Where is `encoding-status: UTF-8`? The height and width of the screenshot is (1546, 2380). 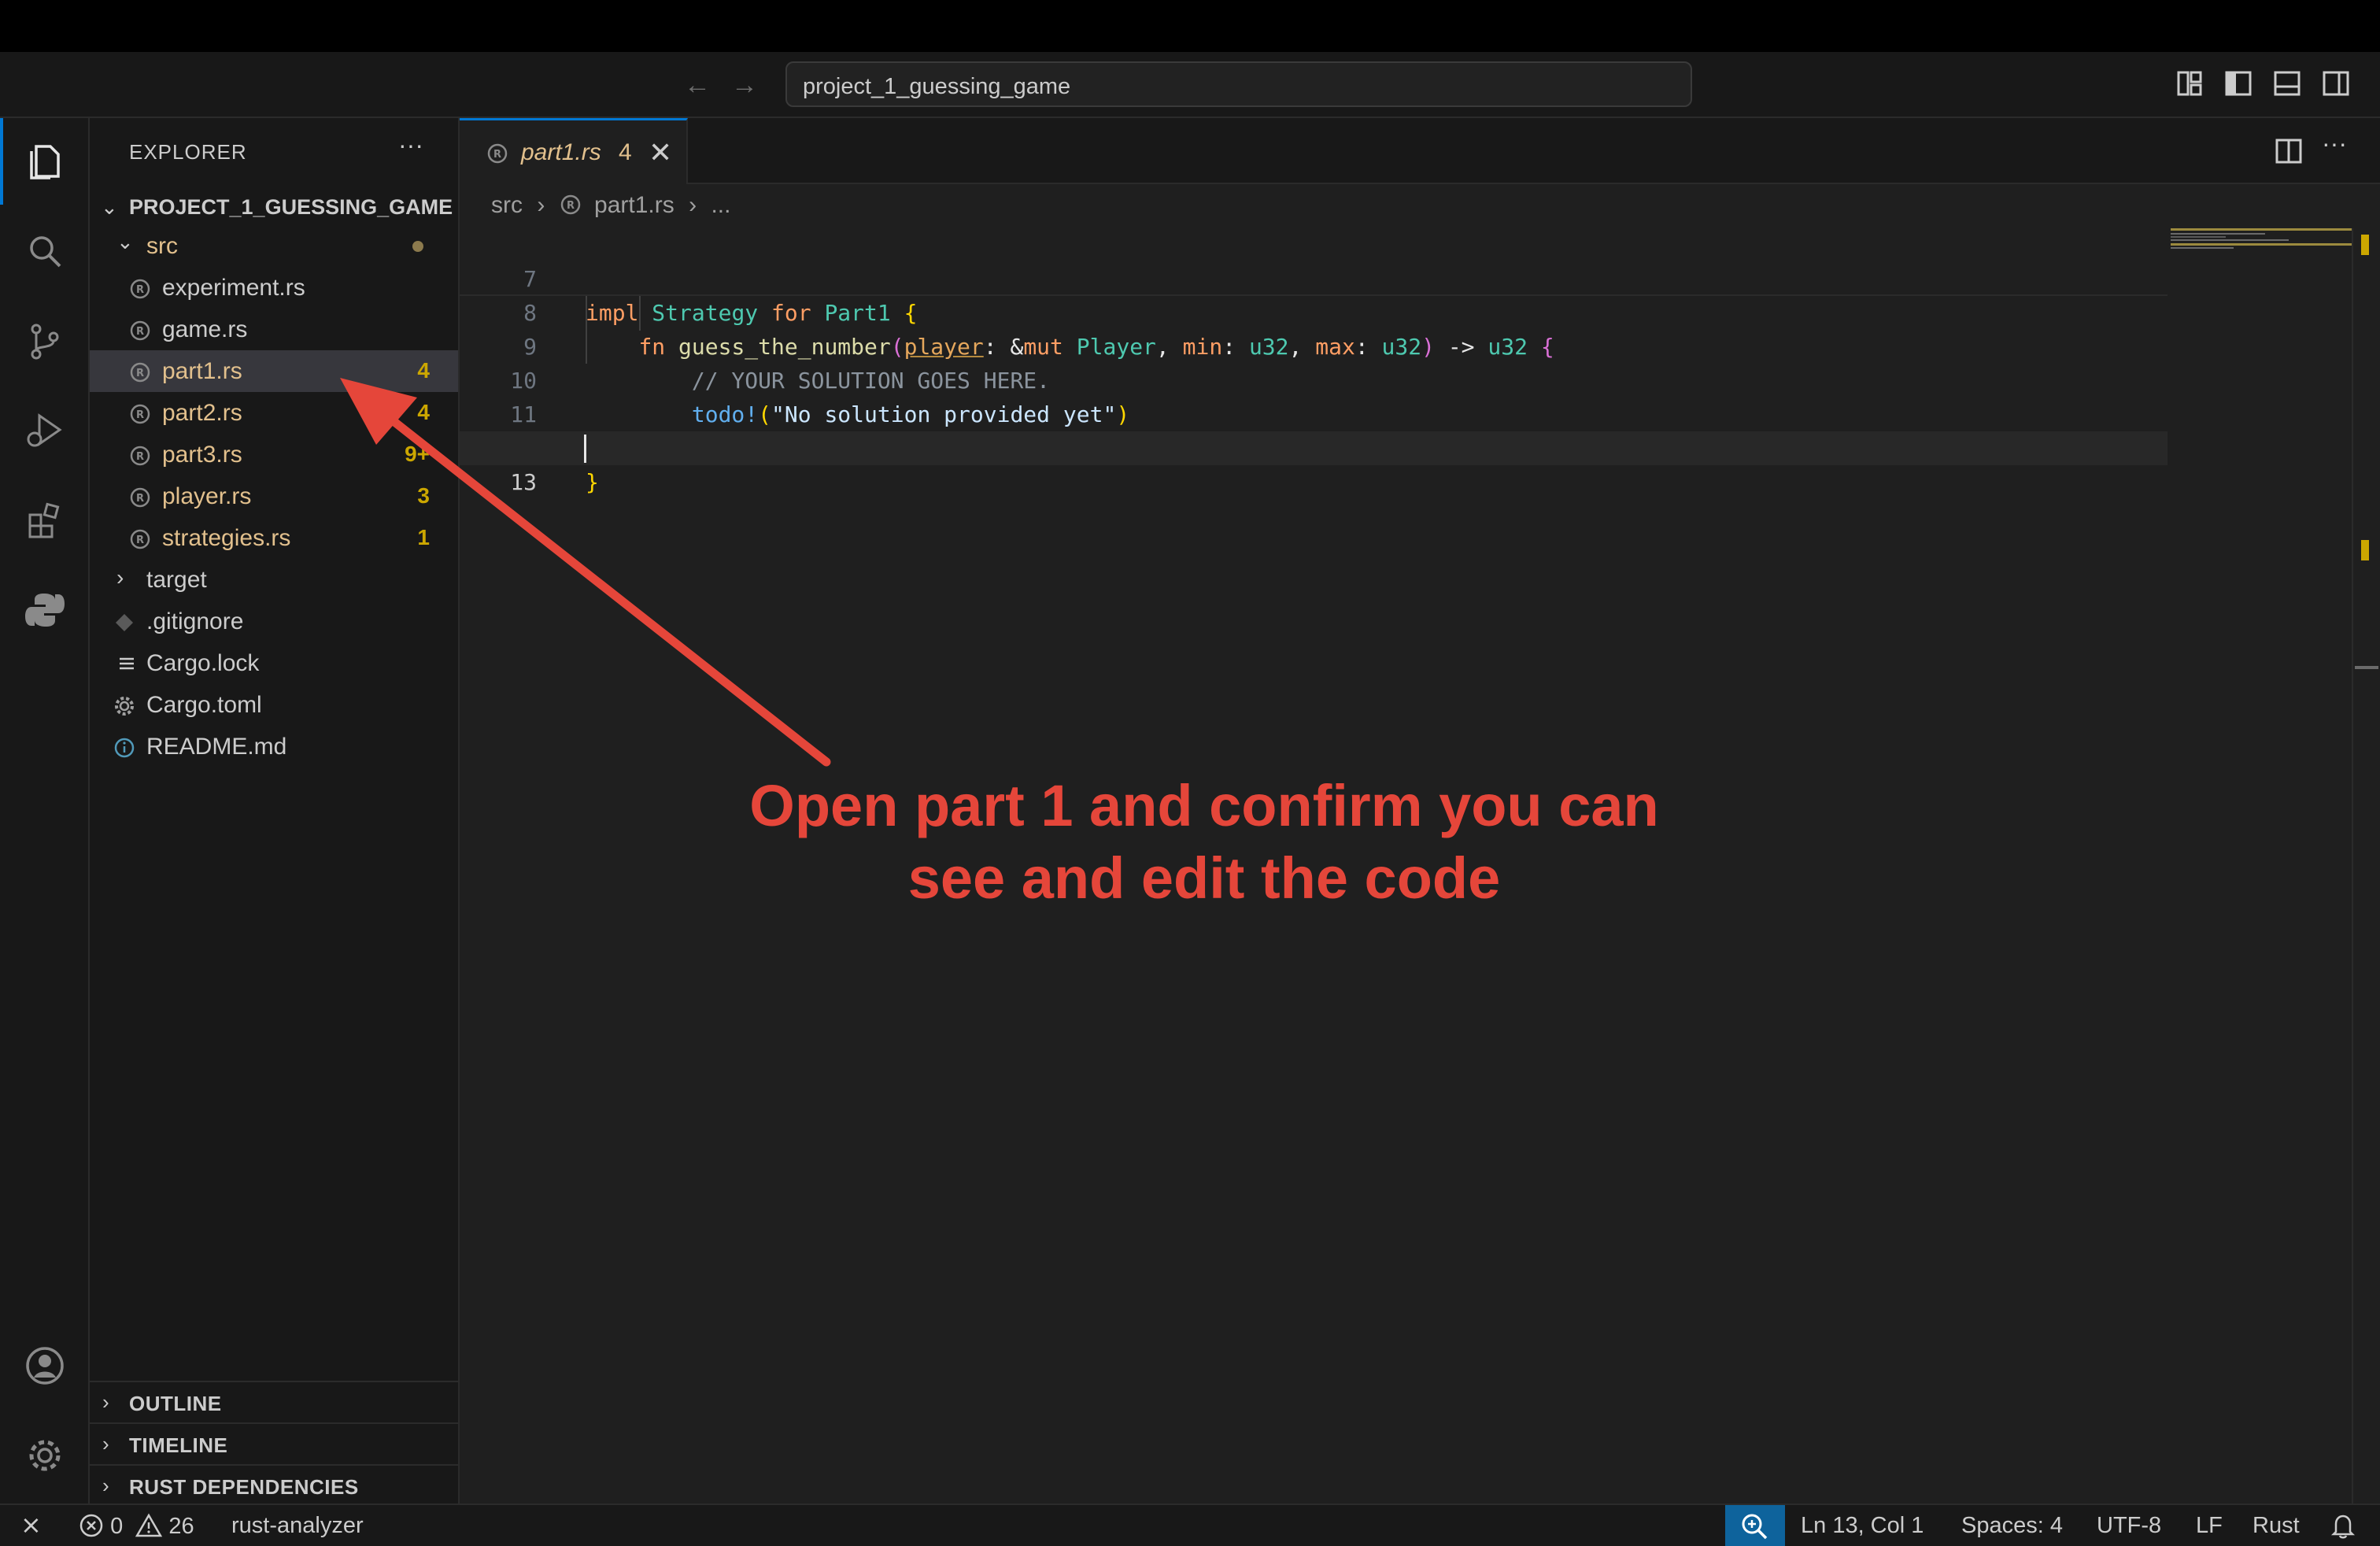
encoding-status: UTF-8 is located at coordinates (2129, 1526).